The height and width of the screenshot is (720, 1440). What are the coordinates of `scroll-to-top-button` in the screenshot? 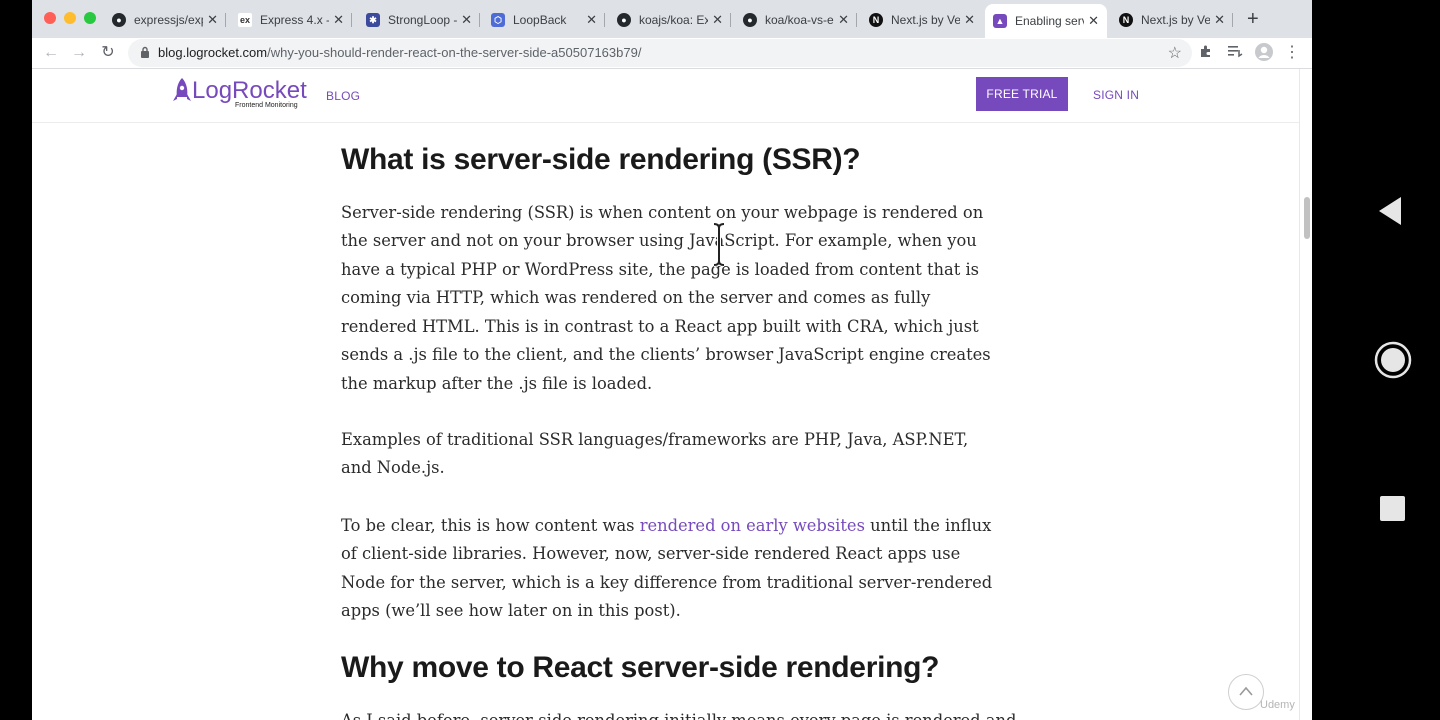 It's located at (1246, 692).